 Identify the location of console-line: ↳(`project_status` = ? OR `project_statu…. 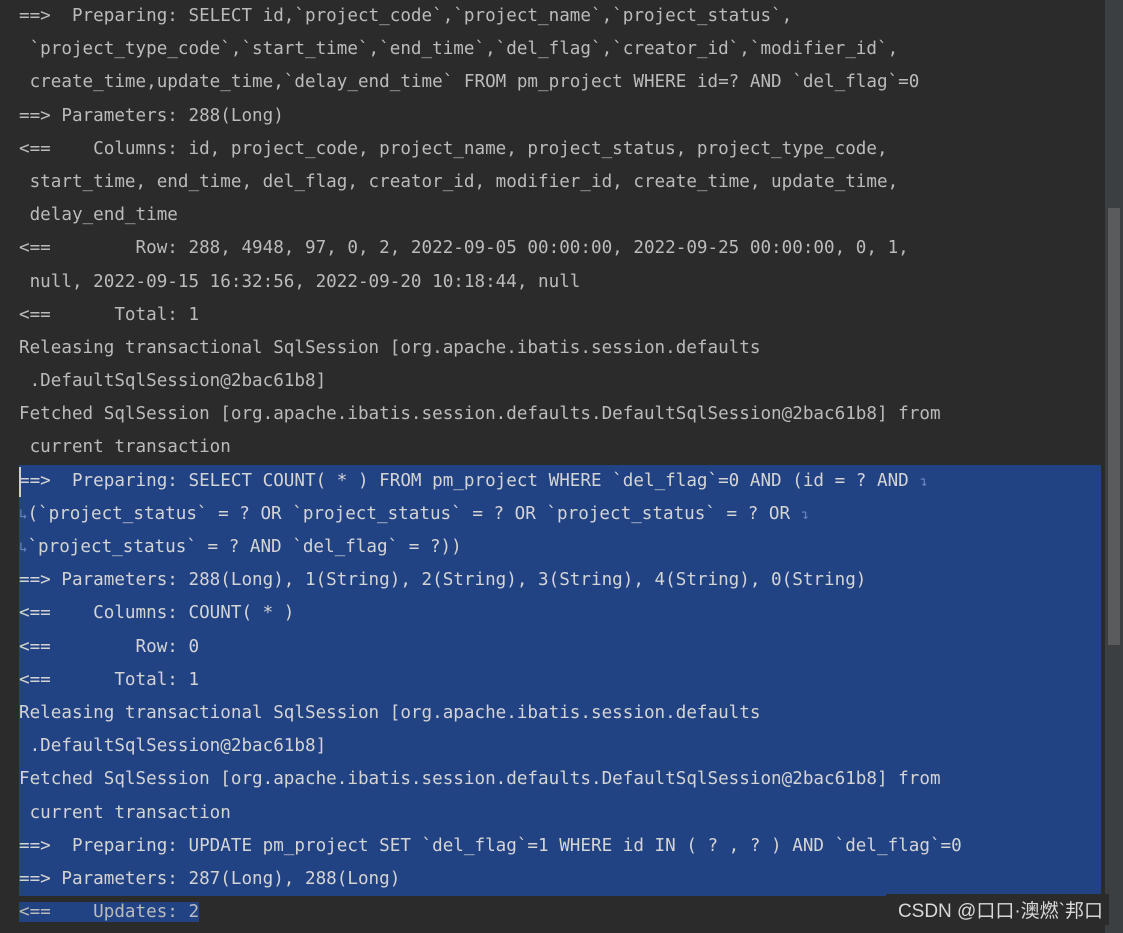
(561, 514).